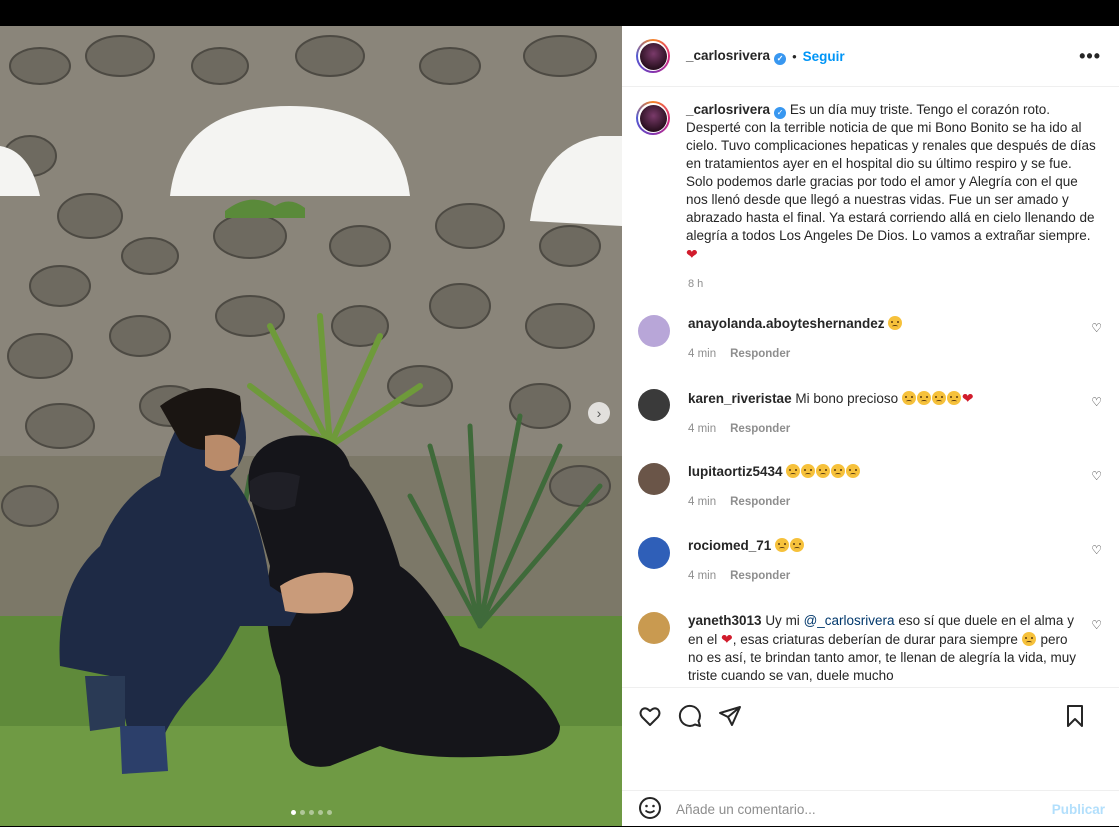 The image size is (1119, 827). I want to click on bookmark-icon, so click(1075, 717).